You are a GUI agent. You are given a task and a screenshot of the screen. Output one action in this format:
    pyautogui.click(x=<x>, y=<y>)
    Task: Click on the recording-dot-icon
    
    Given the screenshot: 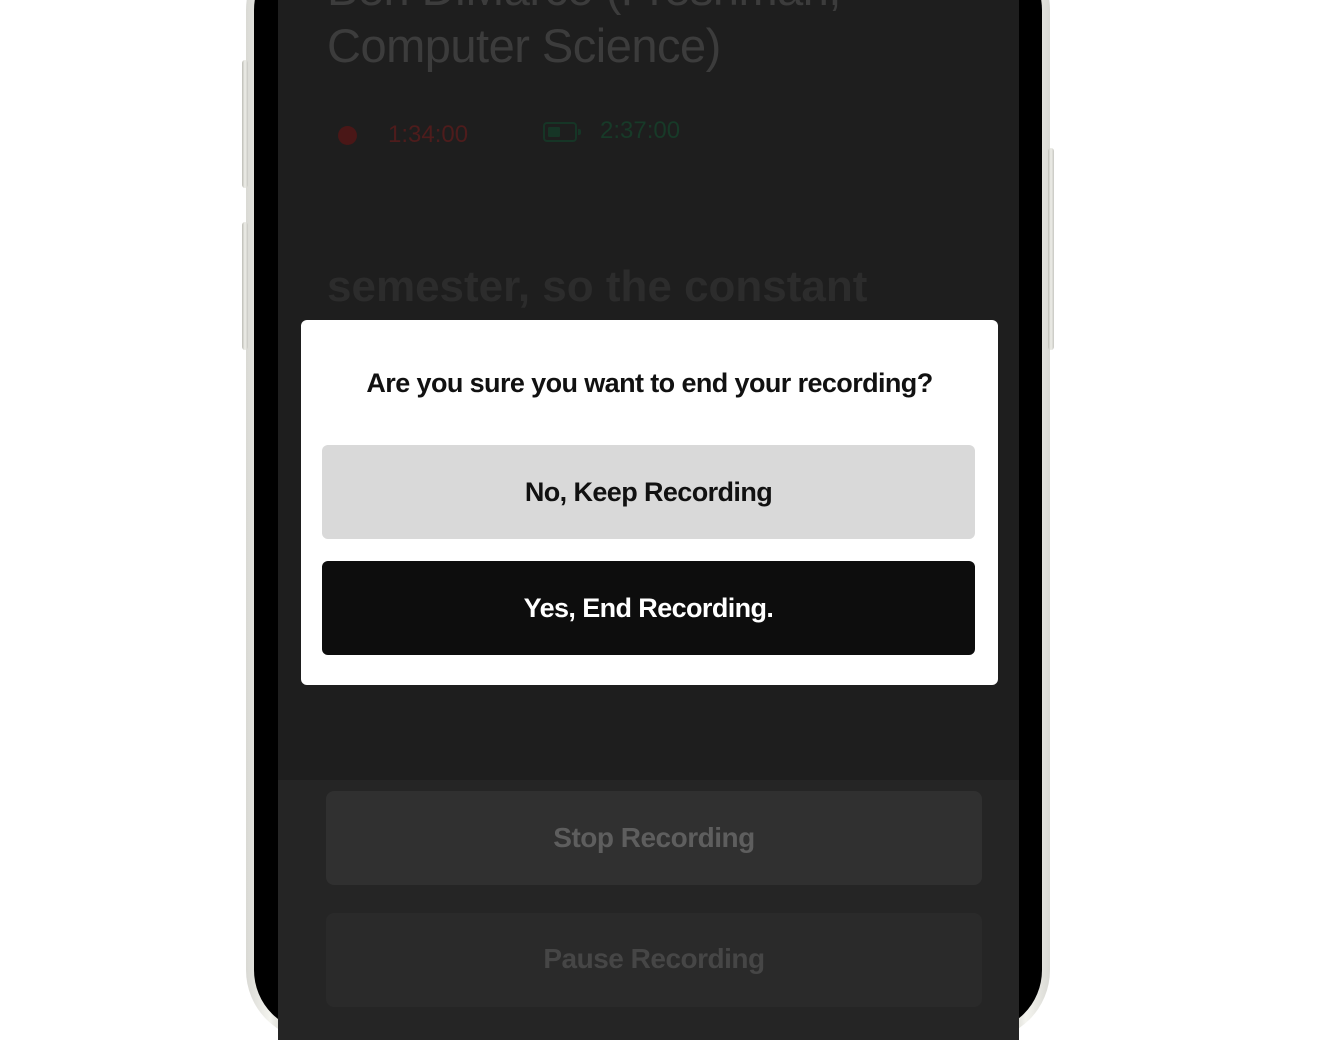 What is the action you would take?
    pyautogui.click(x=347, y=135)
    